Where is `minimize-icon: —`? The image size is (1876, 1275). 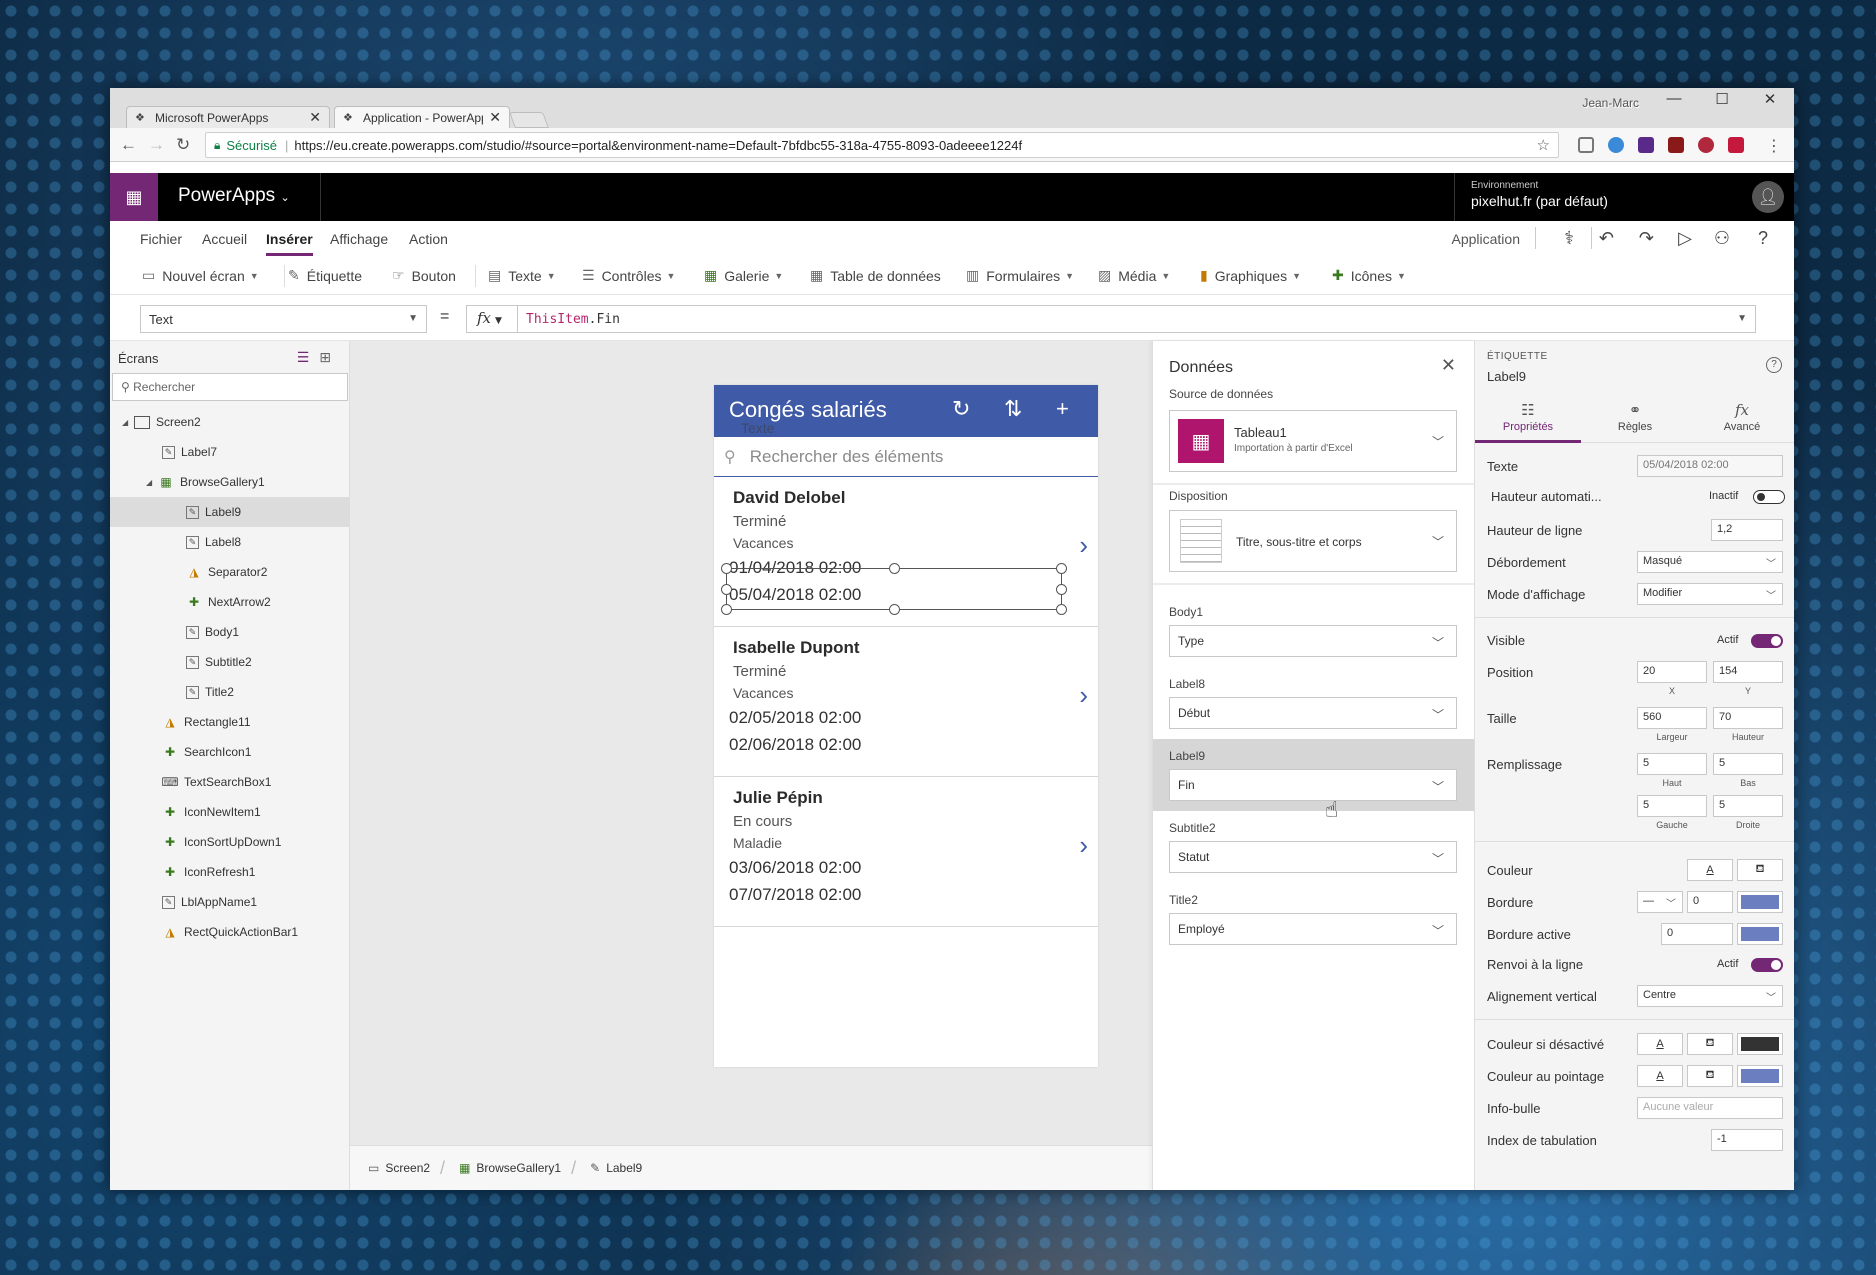
minimize-icon: — is located at coordinates (1674, 98).